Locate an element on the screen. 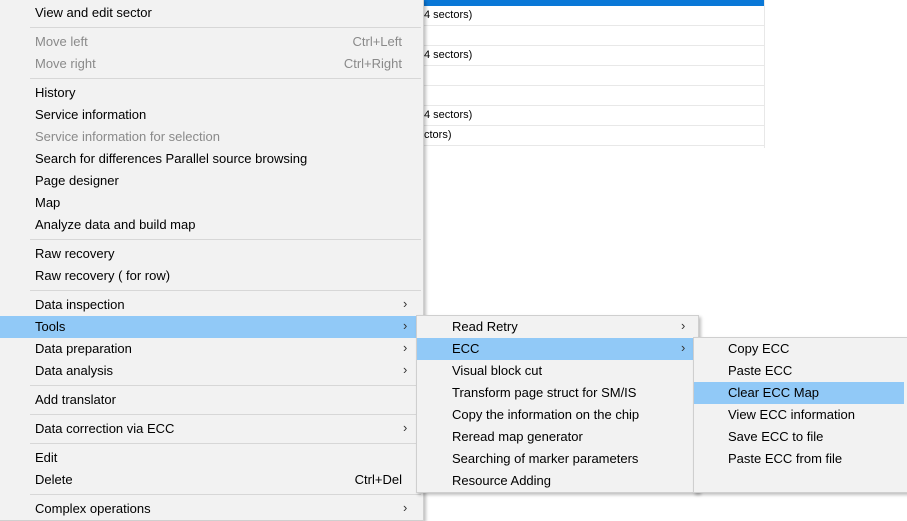 The height and width of the screenshot is (521, 907). menu-item-label: Service information is located at coordinates (91, 114).